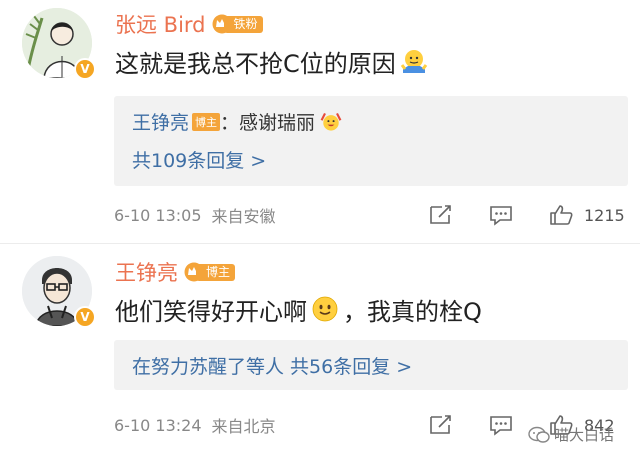 This screenshot has height=462, width=640. Describe the element at coordinates (371, 215) in the screenshot. I see `comment-meta: 6-10 13:05 来自安徽 1215` at that location.